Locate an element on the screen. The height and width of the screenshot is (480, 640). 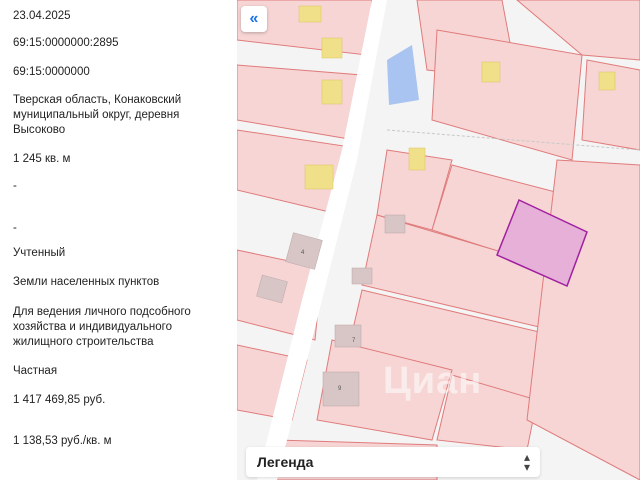
cadastral-number: 69:15:0000000:2895 is located at coordinates (66, 43).